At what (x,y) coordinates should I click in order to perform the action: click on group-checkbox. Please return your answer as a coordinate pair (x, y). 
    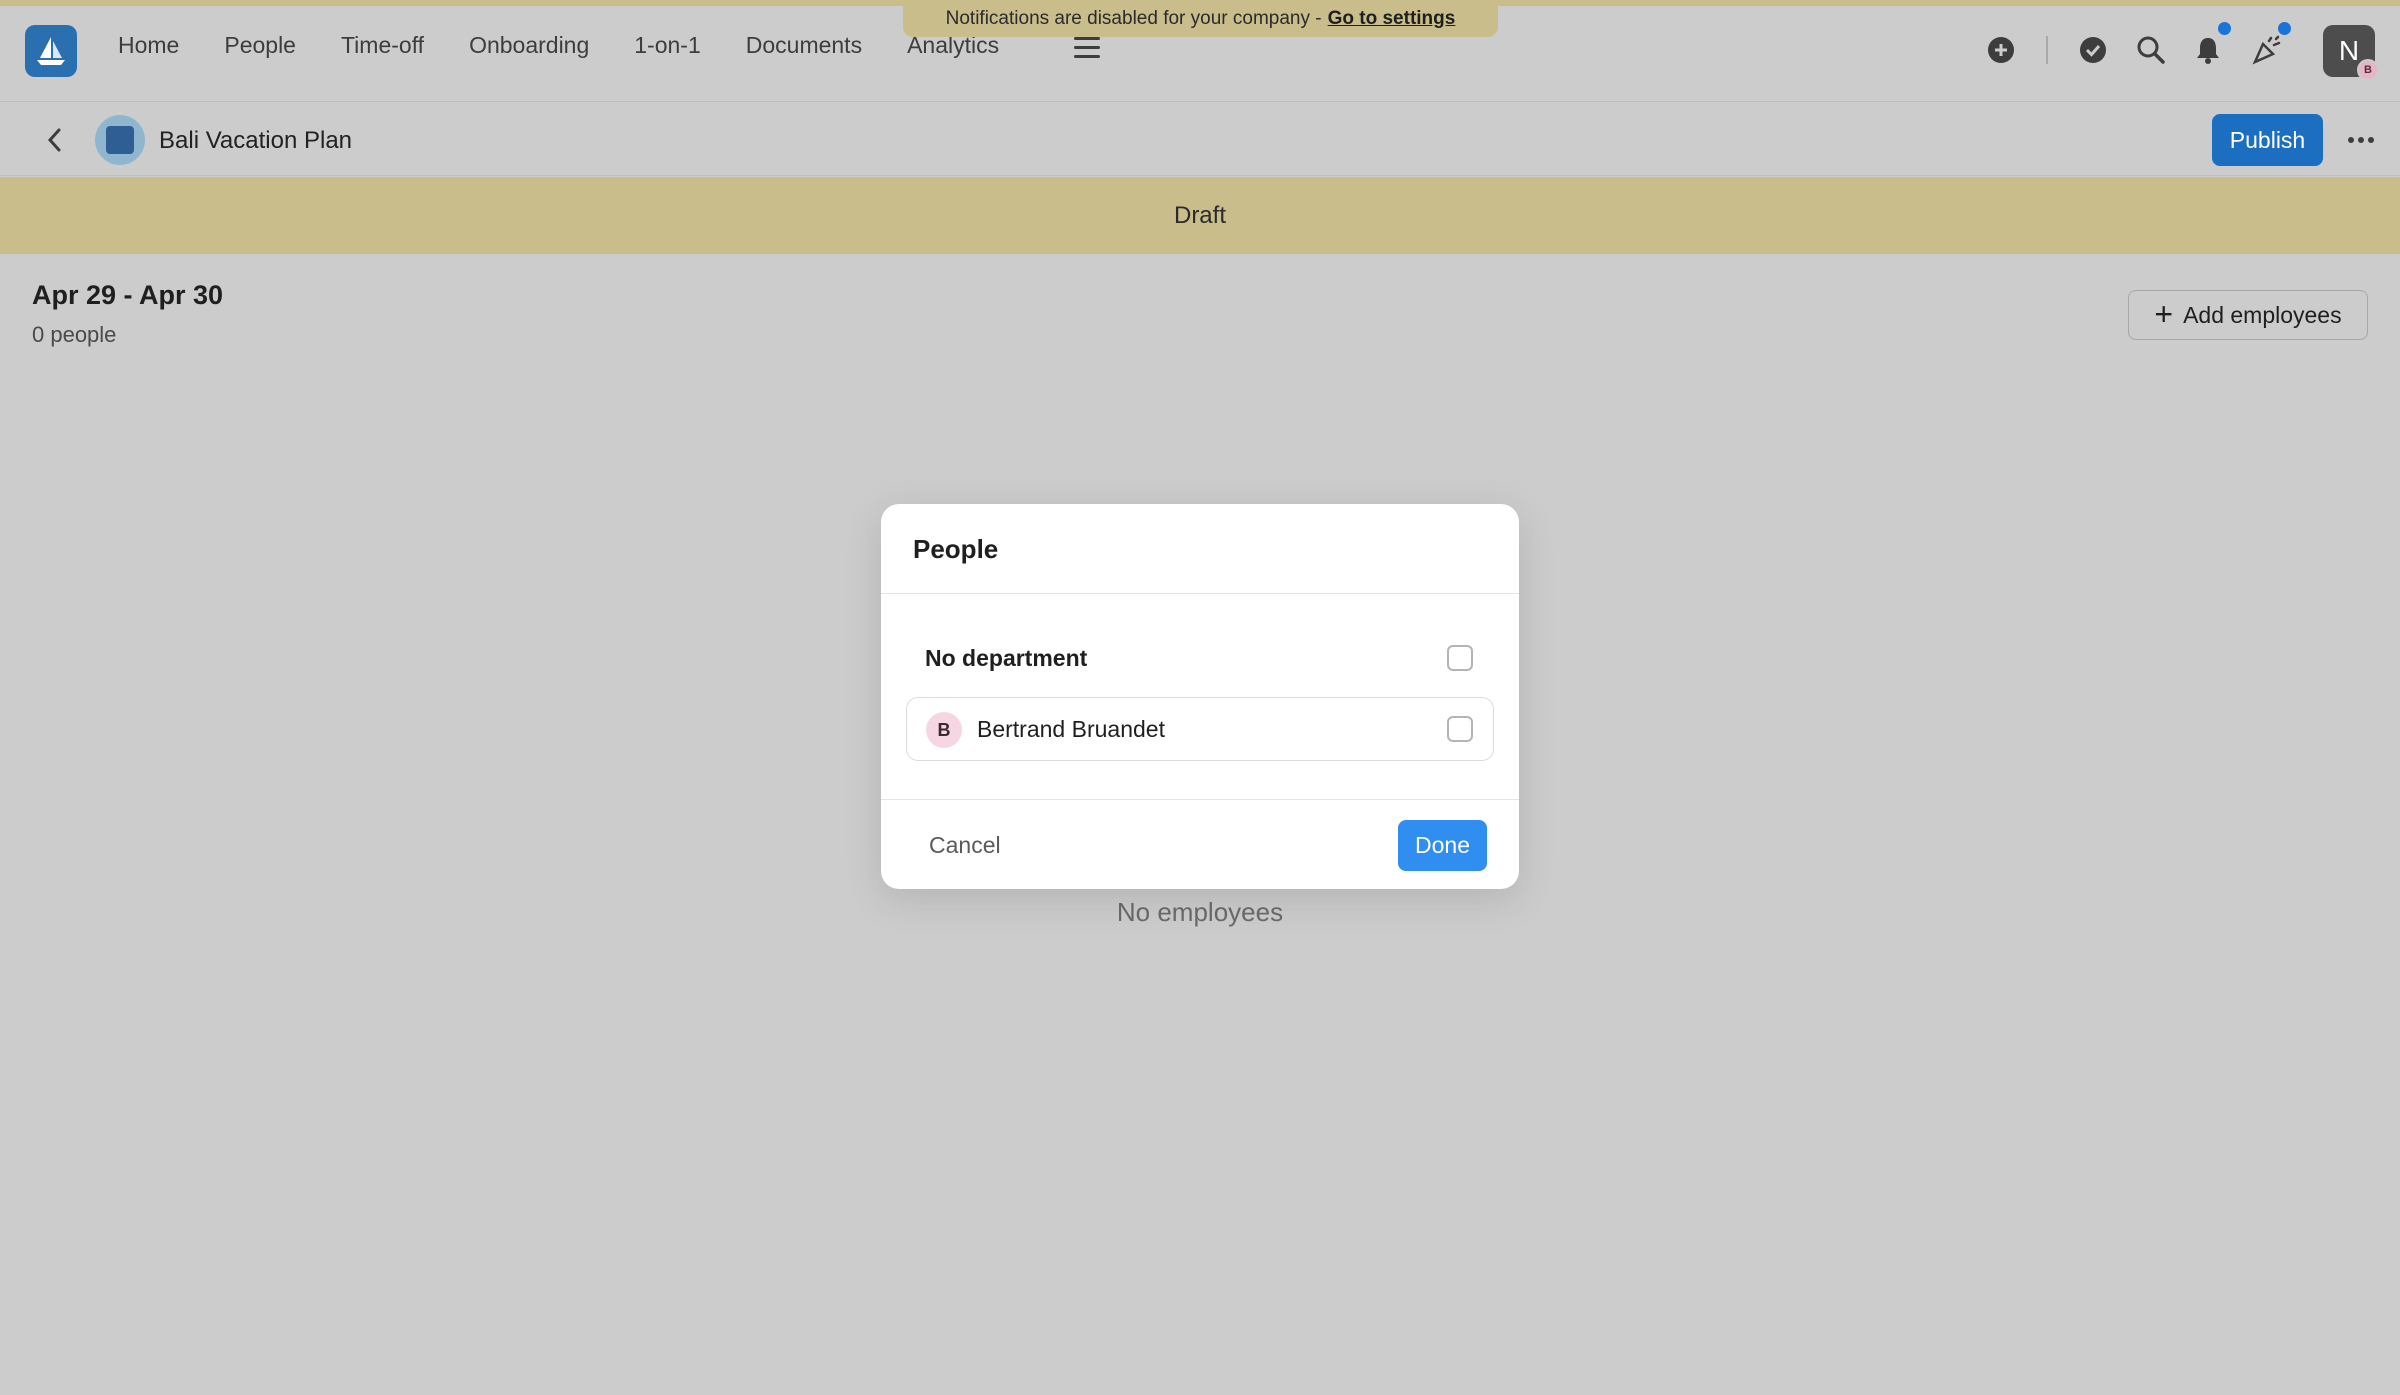
    Looking at the image, I should click on (1460, 658).